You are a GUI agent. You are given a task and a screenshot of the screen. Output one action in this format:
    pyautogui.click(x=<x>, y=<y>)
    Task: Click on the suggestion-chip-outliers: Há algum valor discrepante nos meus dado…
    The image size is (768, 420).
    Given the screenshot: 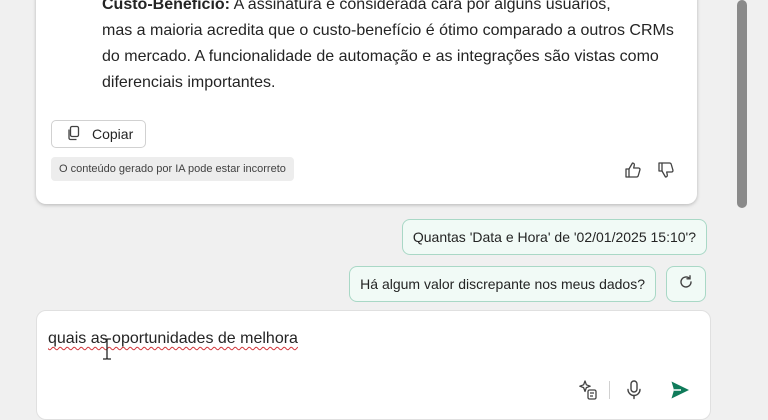 What is the action you would take?
    pyautogui.click(x=502, y=284)
    